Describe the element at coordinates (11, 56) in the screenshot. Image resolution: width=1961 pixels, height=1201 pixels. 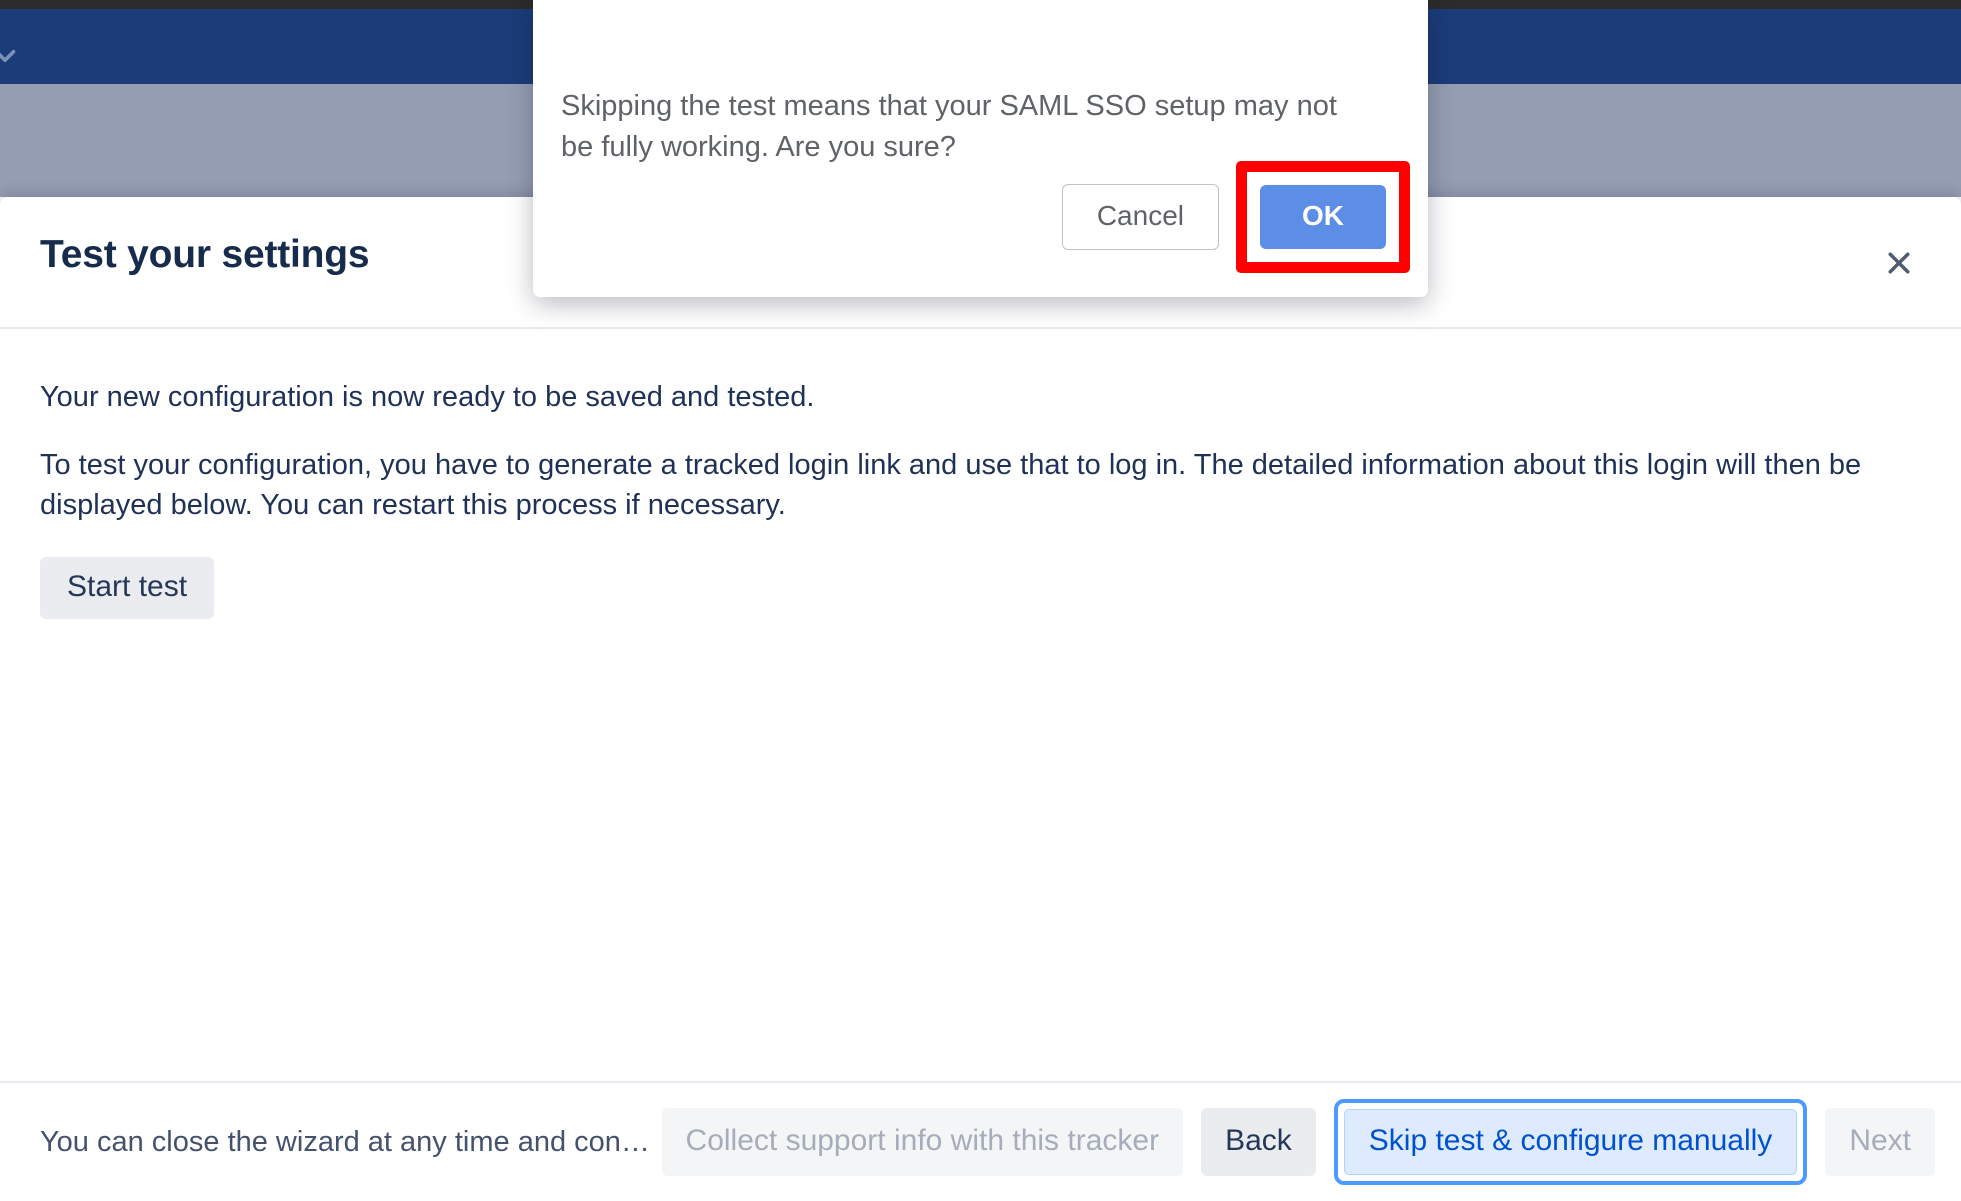
I see `chevron-down-icon` at that location.